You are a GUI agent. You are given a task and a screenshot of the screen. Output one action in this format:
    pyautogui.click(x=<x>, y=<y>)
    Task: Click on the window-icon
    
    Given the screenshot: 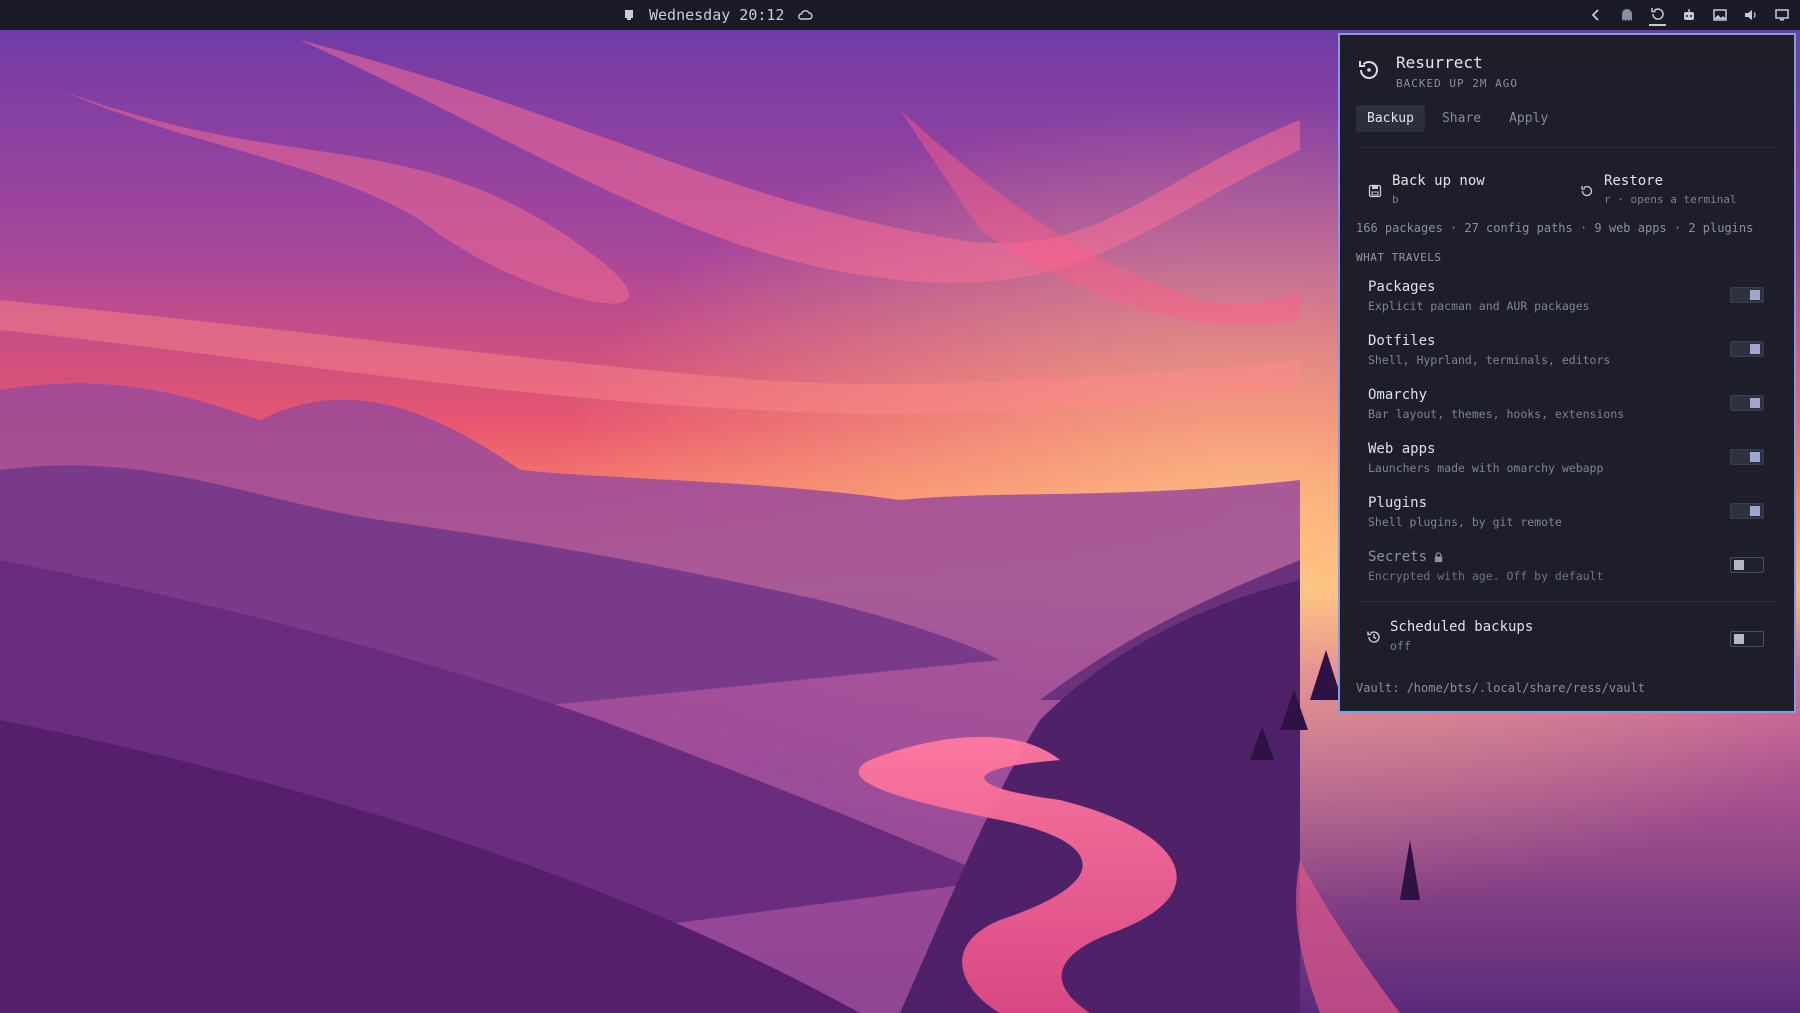 What is the action you would take?
    pyautogui.click(x=628, y=15)
    